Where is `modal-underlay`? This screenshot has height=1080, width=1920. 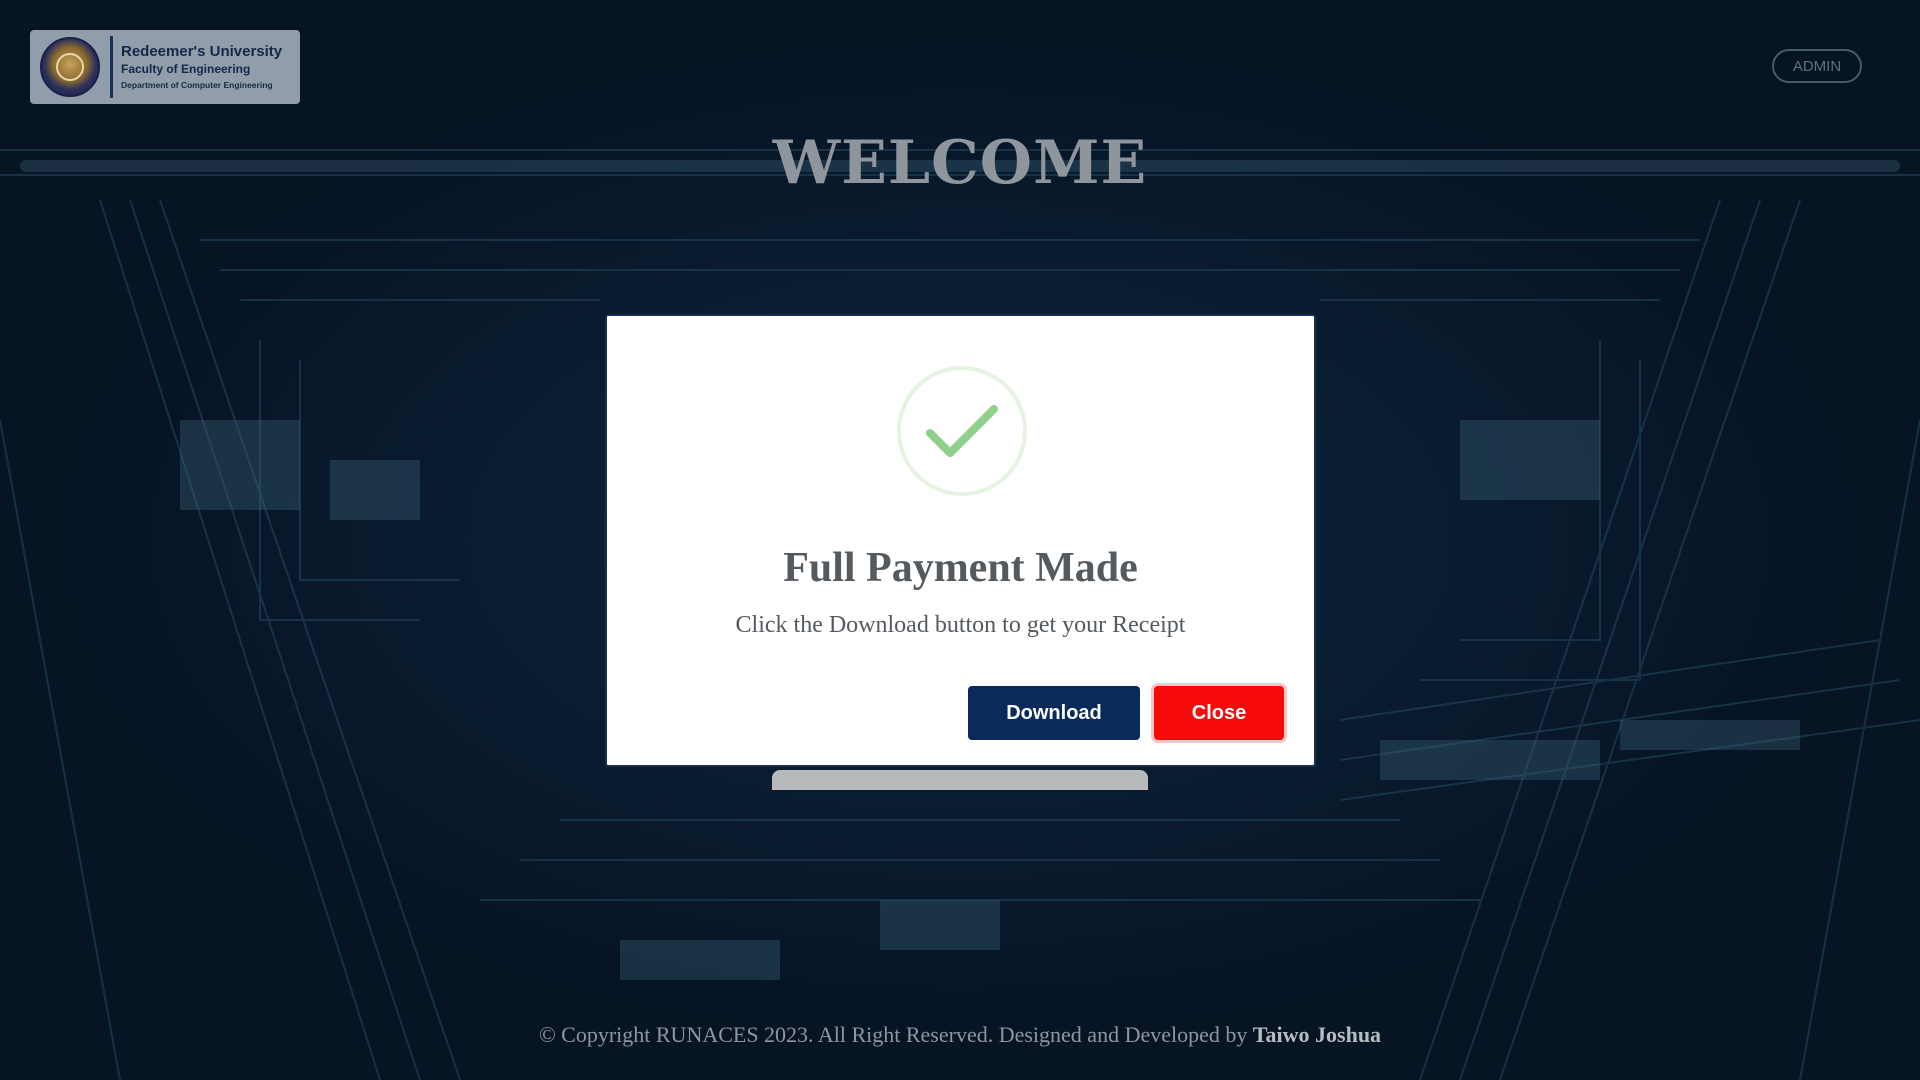
modal-underlay is located at coordinates (960, 780).